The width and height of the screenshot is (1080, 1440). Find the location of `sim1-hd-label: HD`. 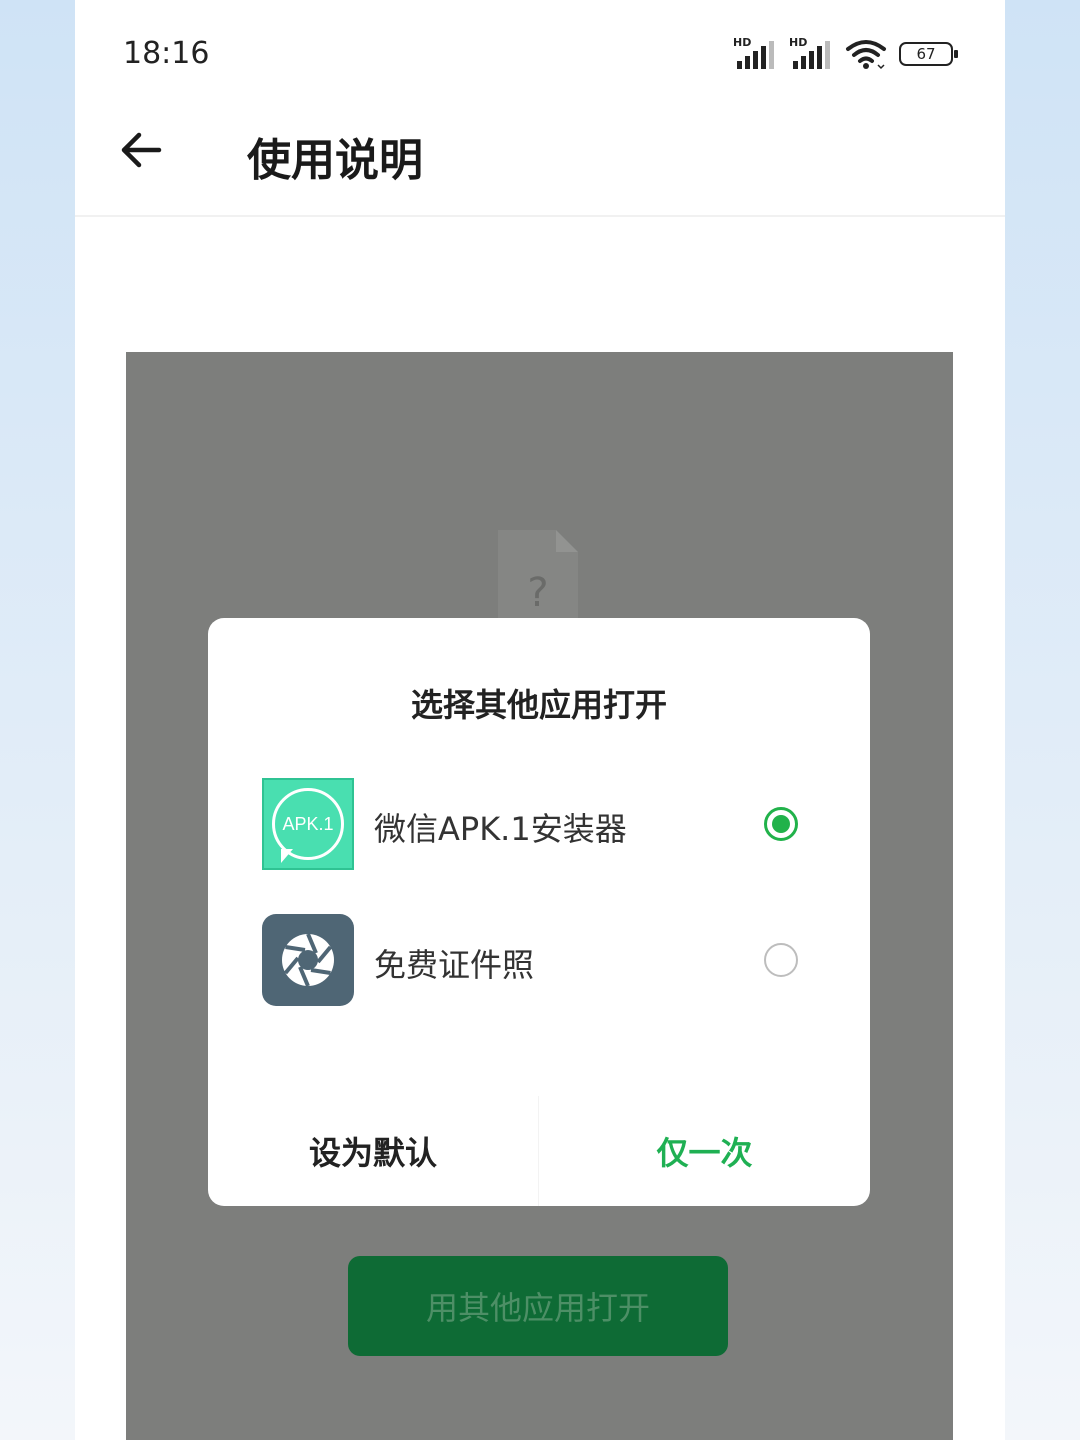

sim1-hd-label: HD is located at coordinates (742, 42).